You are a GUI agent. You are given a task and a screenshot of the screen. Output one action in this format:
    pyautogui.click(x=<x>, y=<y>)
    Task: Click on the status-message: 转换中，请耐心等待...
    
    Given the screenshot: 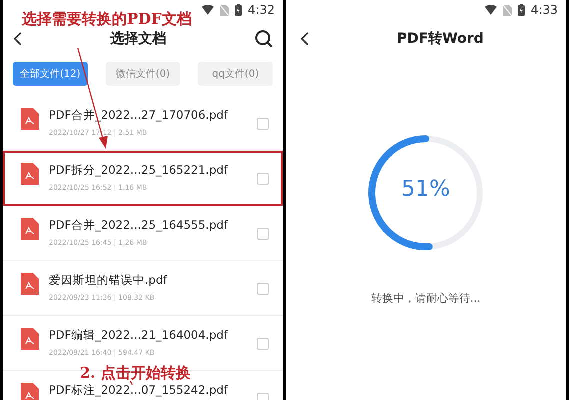 What is the action you would take?
    pyautogui.click(x=426, y=298)
    